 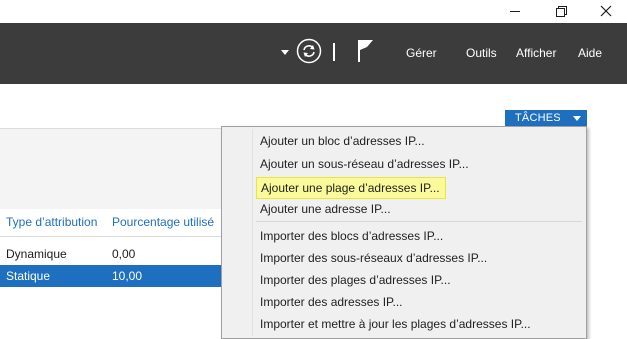 I want to click on chevron-down-icon, so click(x=577, y=118).